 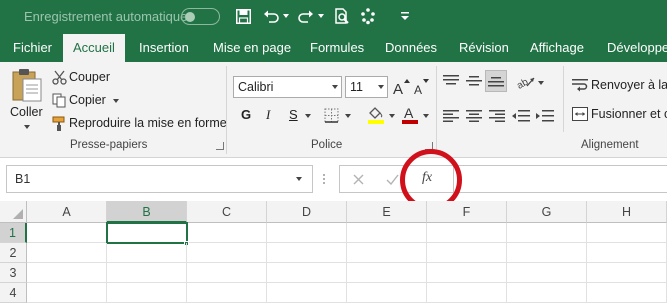 I want to click on redo-icon, so click(x=306, y=16).